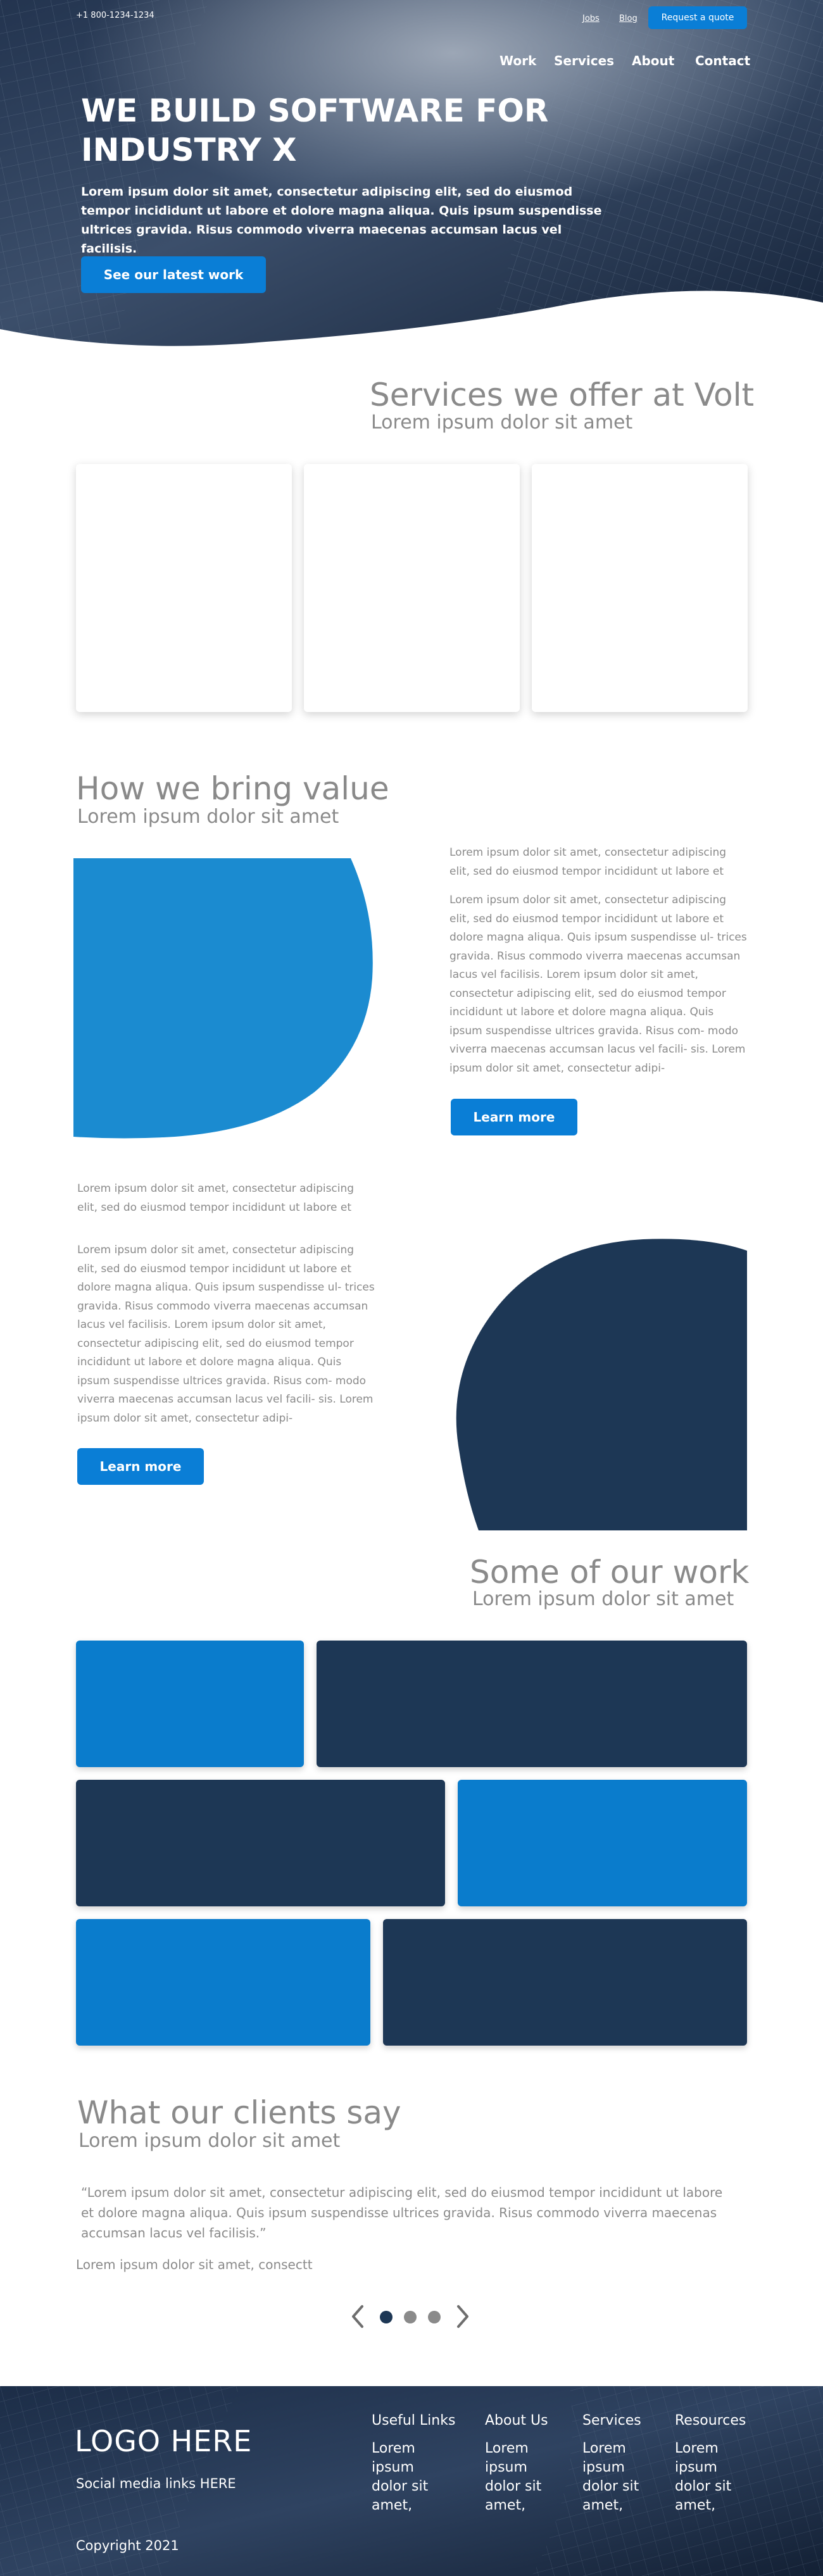 The height and width of the screenshot is (2576, 823). I want to click on nav-about: About, so click(653, 60).